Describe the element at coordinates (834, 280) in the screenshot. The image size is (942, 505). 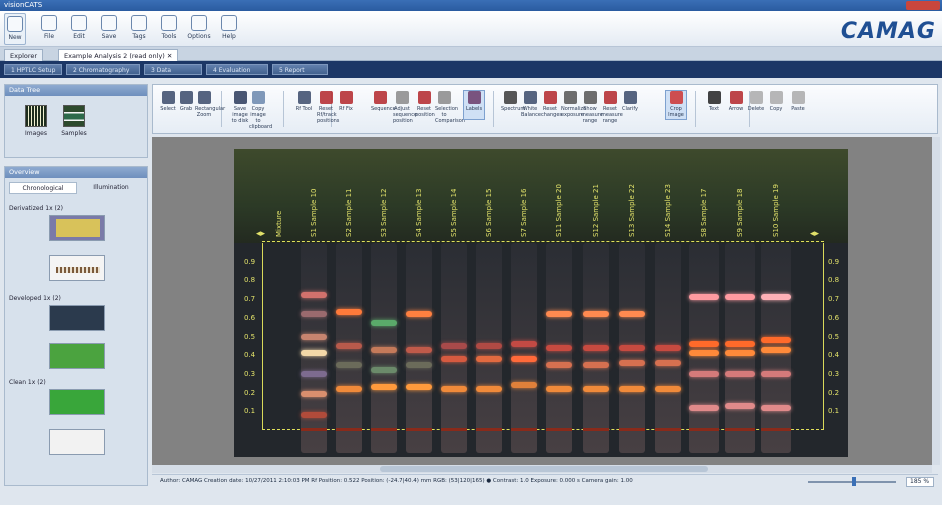
I see `rf-tick-right: 0.8` at that location.